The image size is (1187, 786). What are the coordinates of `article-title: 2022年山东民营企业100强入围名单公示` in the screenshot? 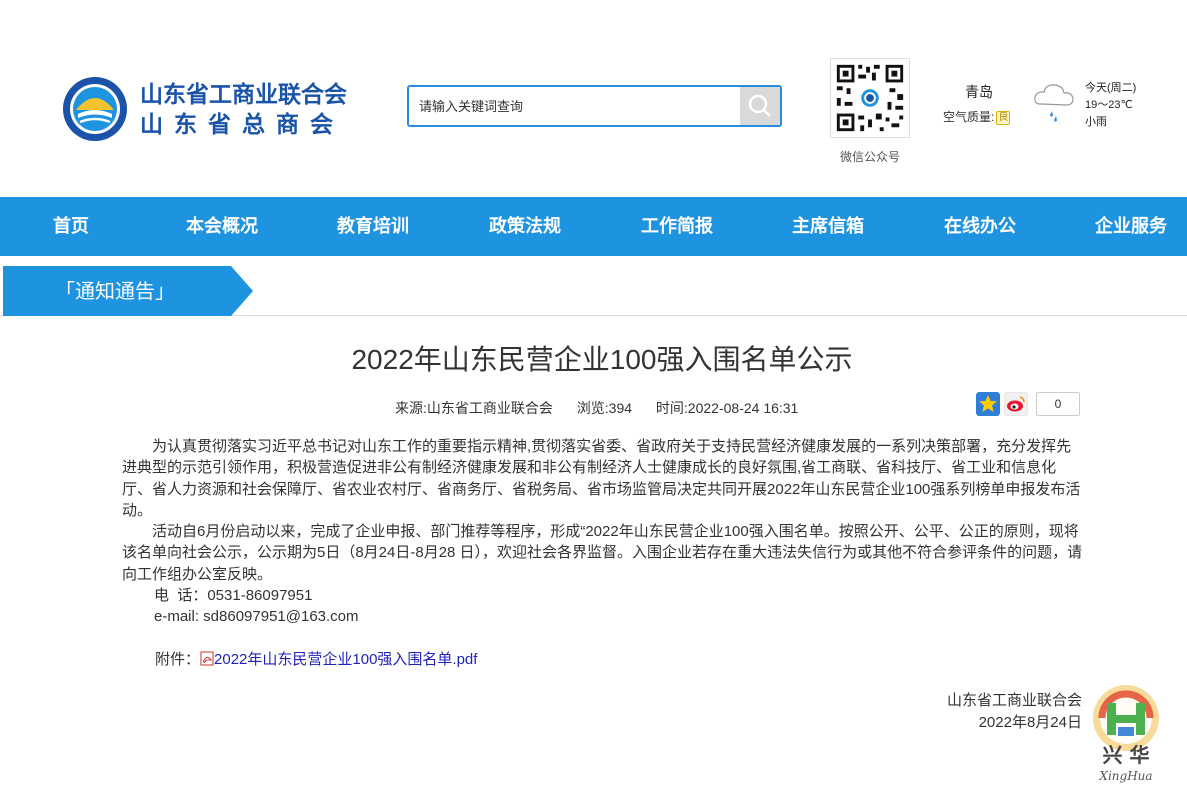 It's located at (602, 359).